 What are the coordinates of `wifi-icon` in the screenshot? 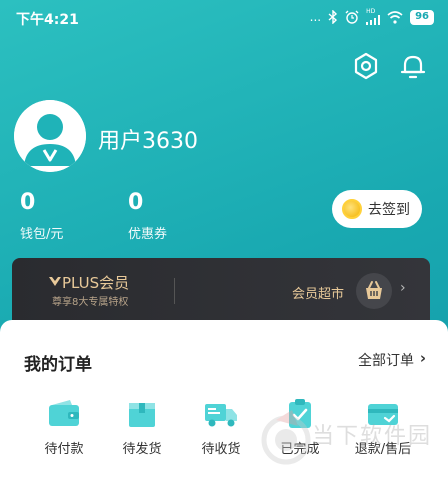 It's located at (395, 17).